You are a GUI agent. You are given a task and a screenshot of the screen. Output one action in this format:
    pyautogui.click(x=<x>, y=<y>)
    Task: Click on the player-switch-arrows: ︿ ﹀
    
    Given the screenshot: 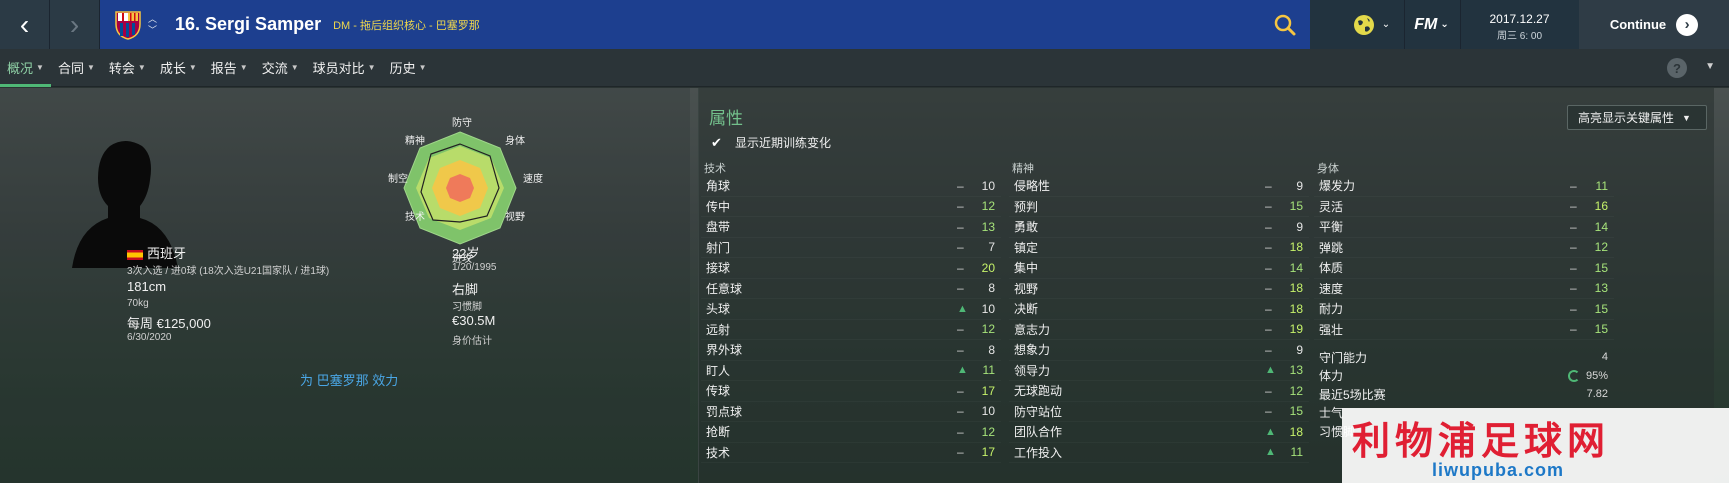 What is the action you would take?
    pyautogui.click(x=152, y=25)
    